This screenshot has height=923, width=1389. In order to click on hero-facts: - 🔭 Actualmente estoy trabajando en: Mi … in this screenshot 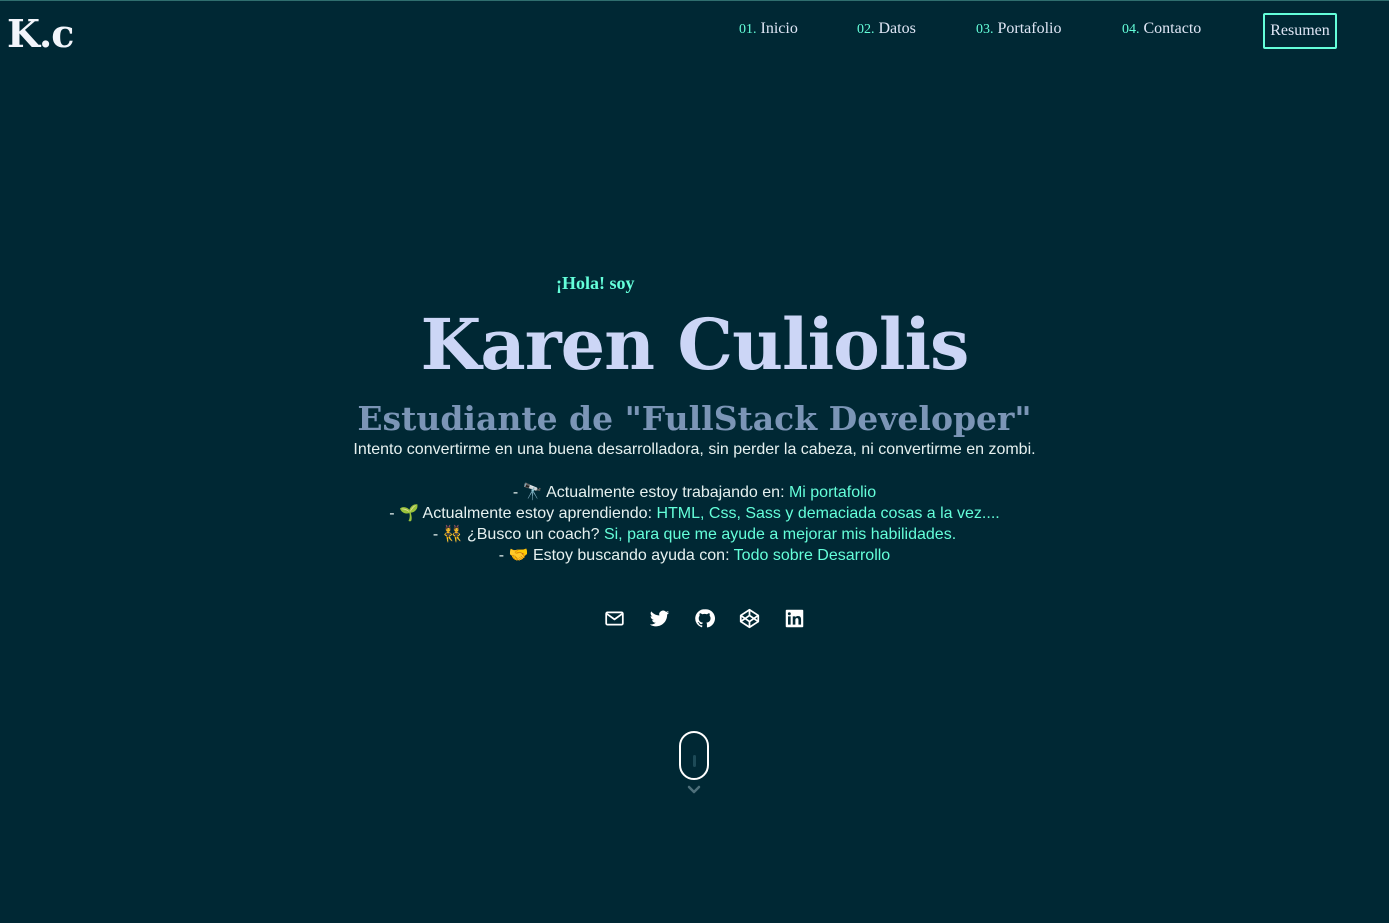, I will do `click(694, 524)`.